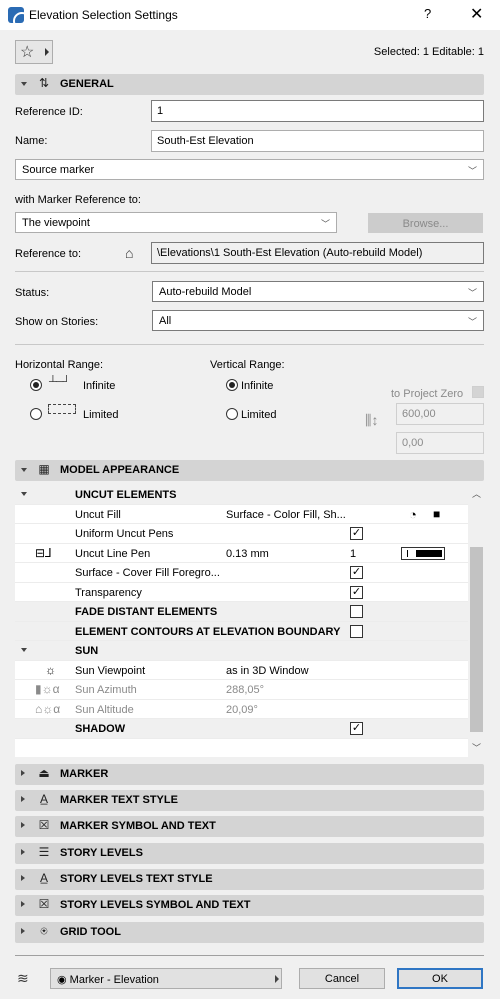 The image size is (500, 999). Describe the element at coordinates (250, 15) in the screenshot. I see `title-bar: Elevation Selection Settings ? ✕` at that location.